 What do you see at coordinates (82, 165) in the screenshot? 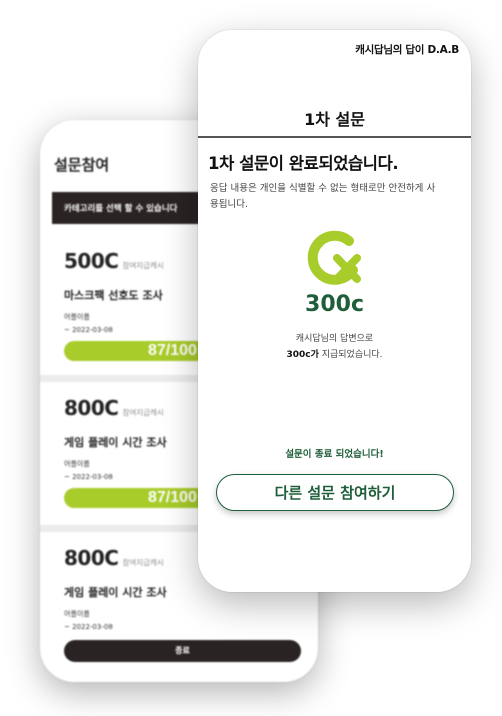
I see `page-title: 설문참여` at bounding box center [82, 165].